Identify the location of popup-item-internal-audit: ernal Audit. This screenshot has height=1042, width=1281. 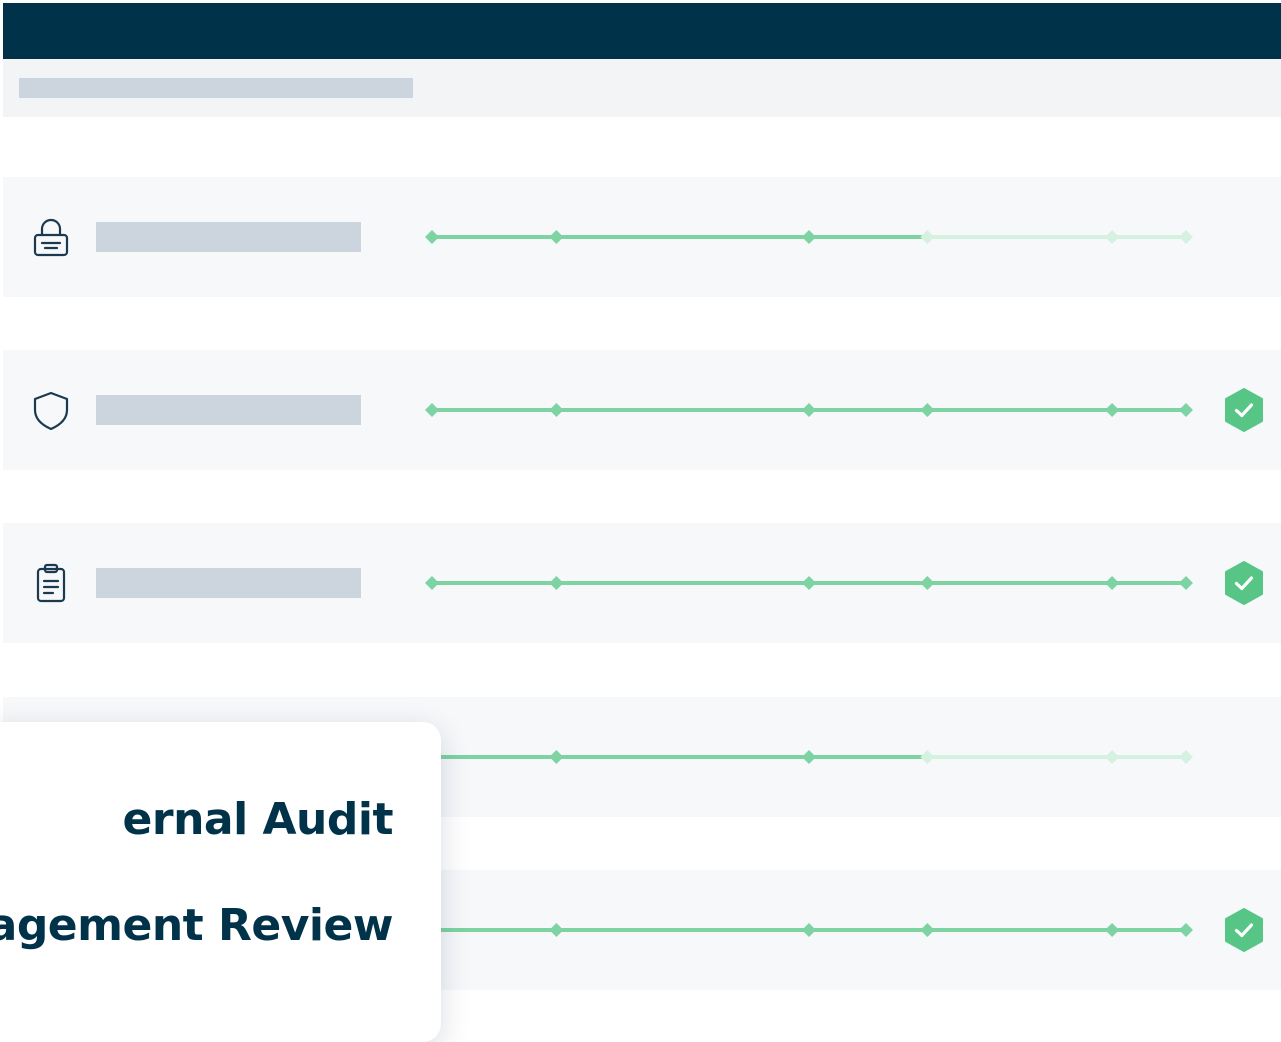
(258, 819).